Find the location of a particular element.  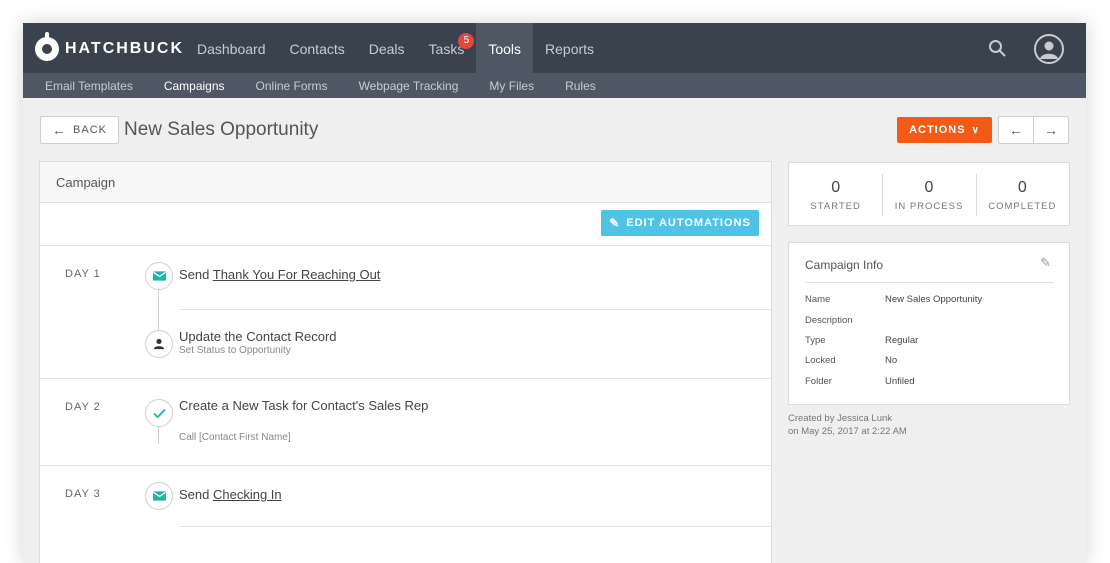

step-title: Update the Contact Record is located at coordinates (258, 336).